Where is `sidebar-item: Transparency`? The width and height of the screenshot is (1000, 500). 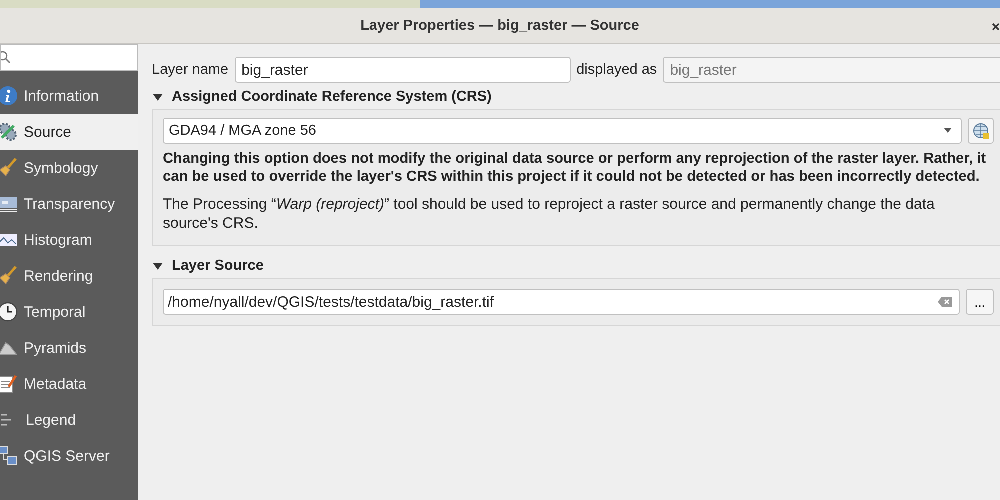 sidebar-item: Transparency is located at coordinates (69, 204).